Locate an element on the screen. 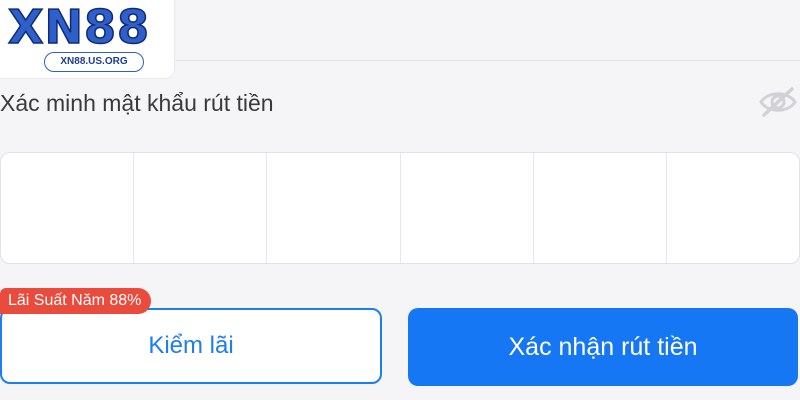  check-interest-button: Kiểm lãi is located at coordinates (191, 346).